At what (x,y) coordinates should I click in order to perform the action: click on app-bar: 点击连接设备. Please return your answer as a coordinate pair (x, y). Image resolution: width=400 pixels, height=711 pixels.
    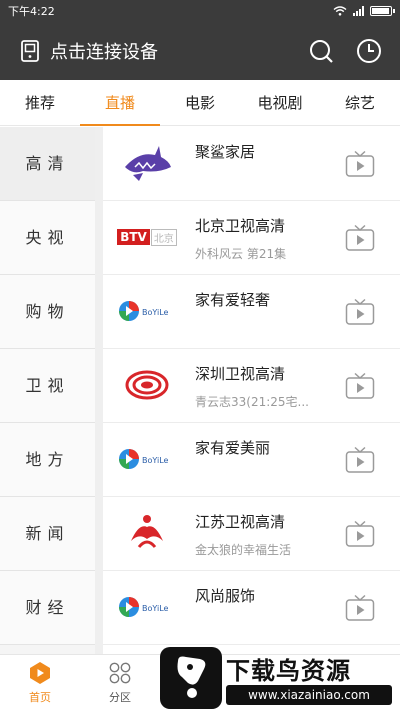
    Looking at the image, I should click on (200, 51).